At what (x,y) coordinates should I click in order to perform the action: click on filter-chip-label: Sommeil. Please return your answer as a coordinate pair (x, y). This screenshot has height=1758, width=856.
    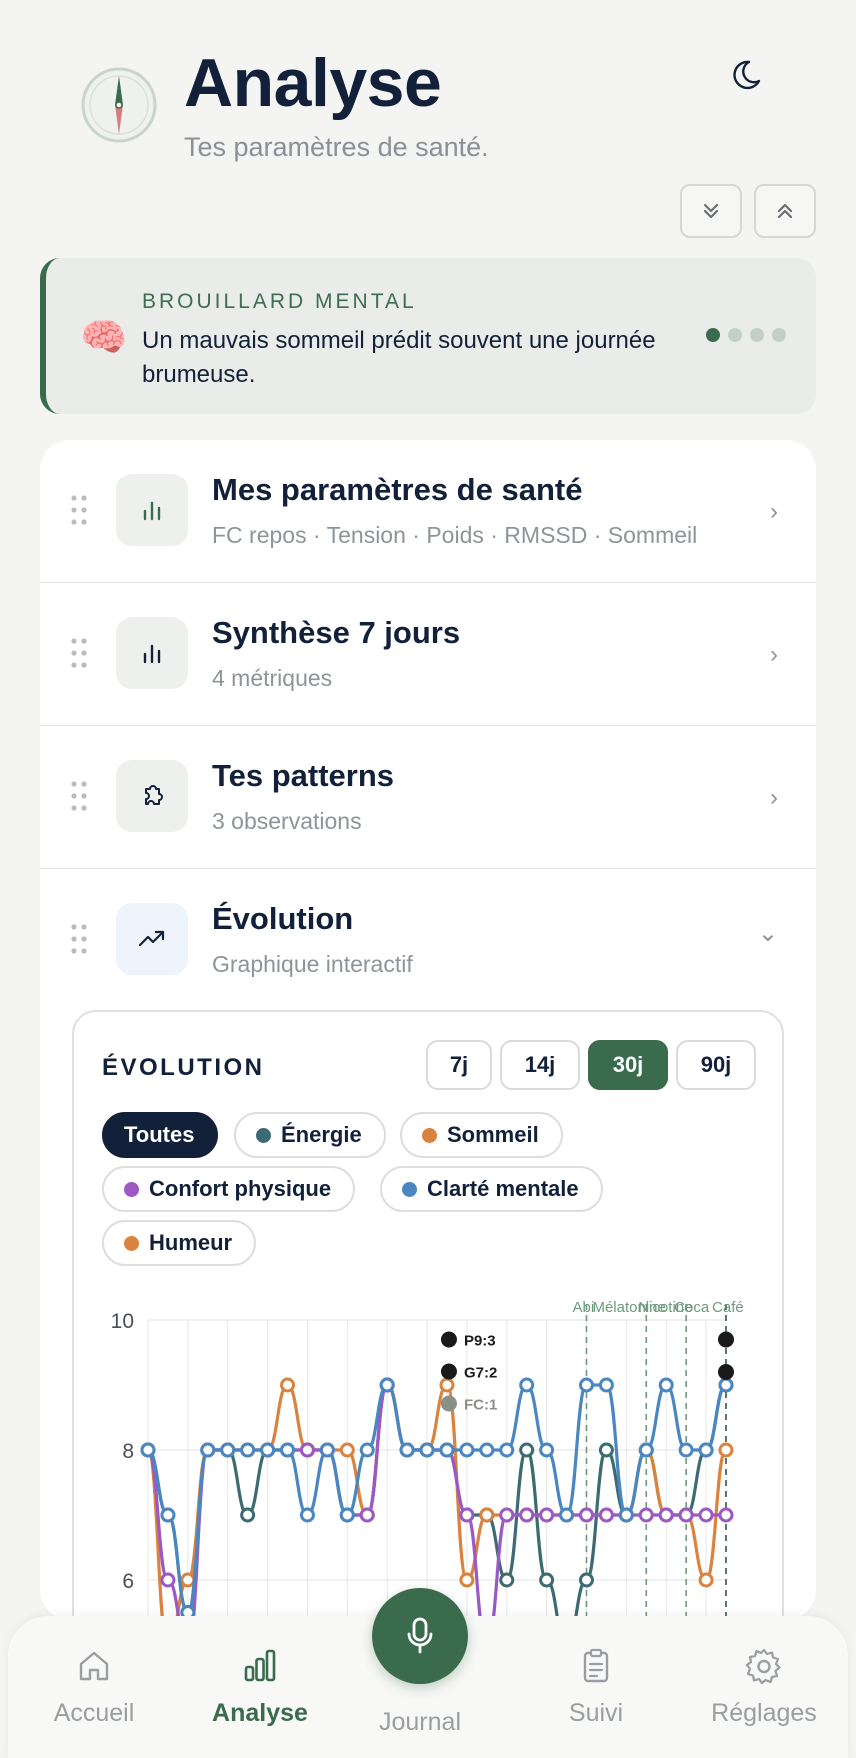
    Looking at the image, I should click on (493, 1134).